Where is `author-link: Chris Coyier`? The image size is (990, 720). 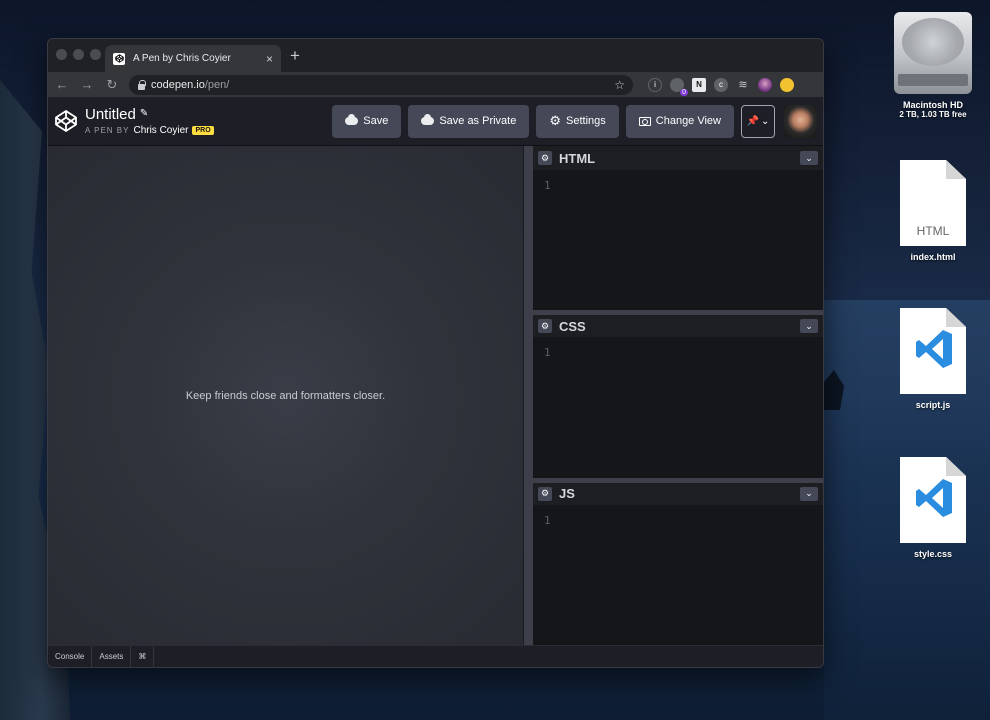
author-link: Chris Coyier is located at coordinates (160, 130).